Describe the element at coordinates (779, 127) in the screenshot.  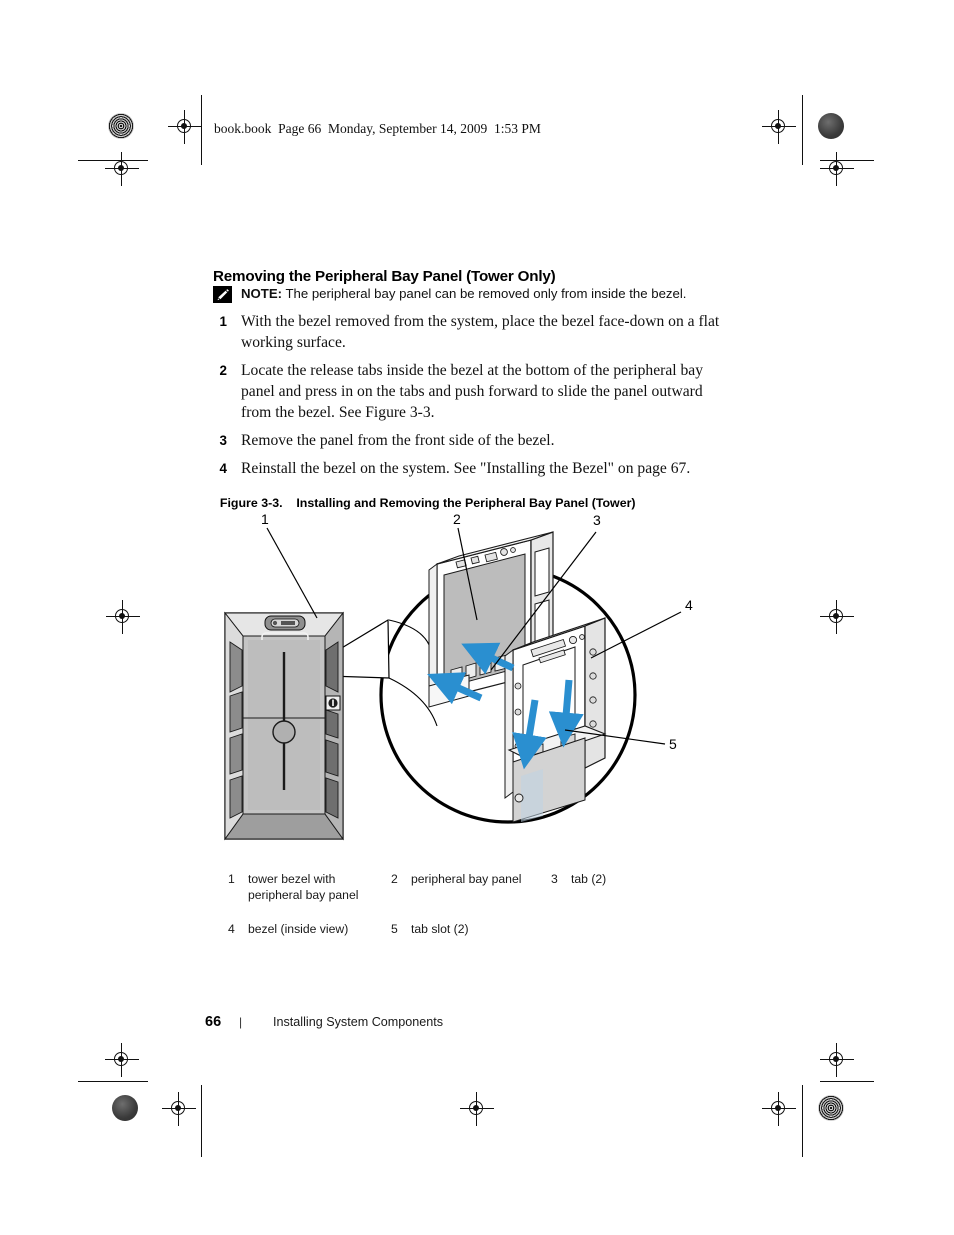
I see `registration-crosshair-top-right` at that location.